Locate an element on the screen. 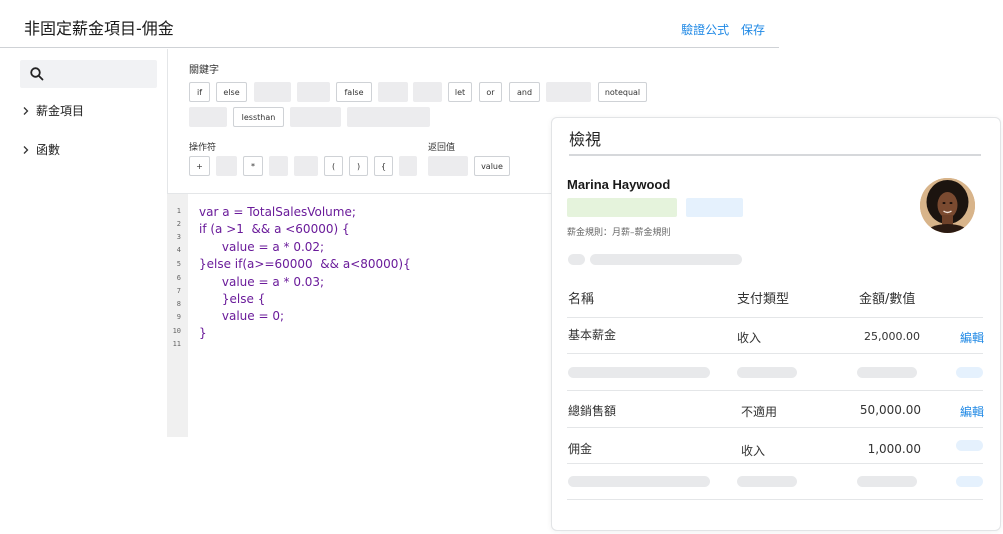  salary-rule-text: 薪金規則：月薪–薪金規則 is located at coordinates (619, 233).